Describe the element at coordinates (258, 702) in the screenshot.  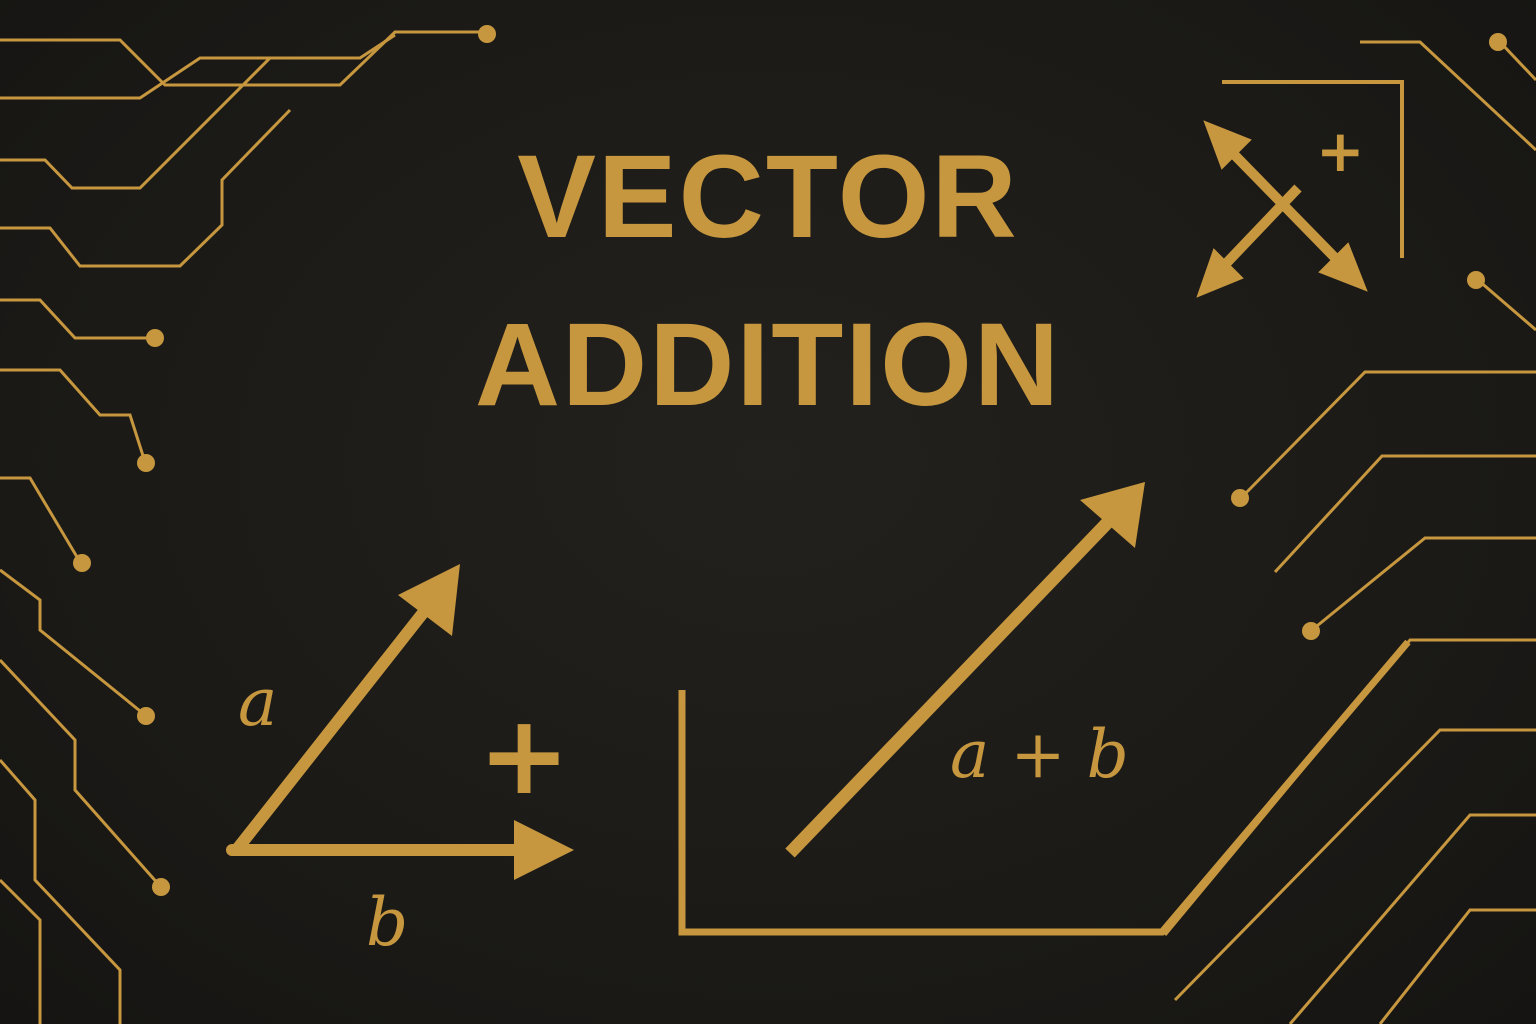
I see `vector-a-label: a` at that location.